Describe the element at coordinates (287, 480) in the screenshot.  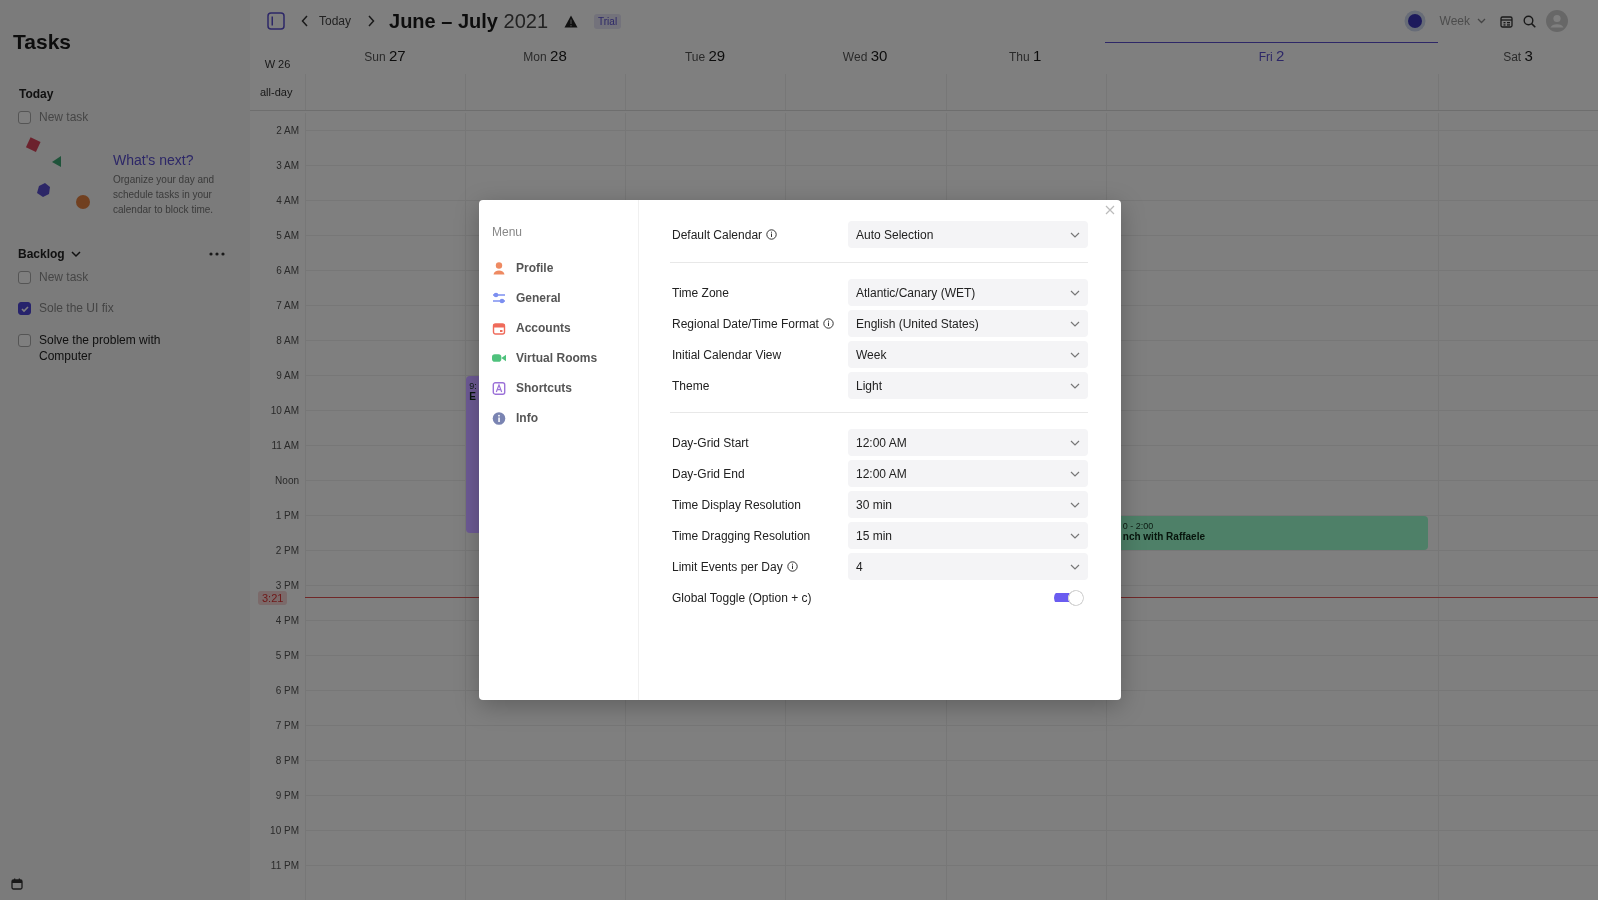
I see `hour-label: Noon` at that location.